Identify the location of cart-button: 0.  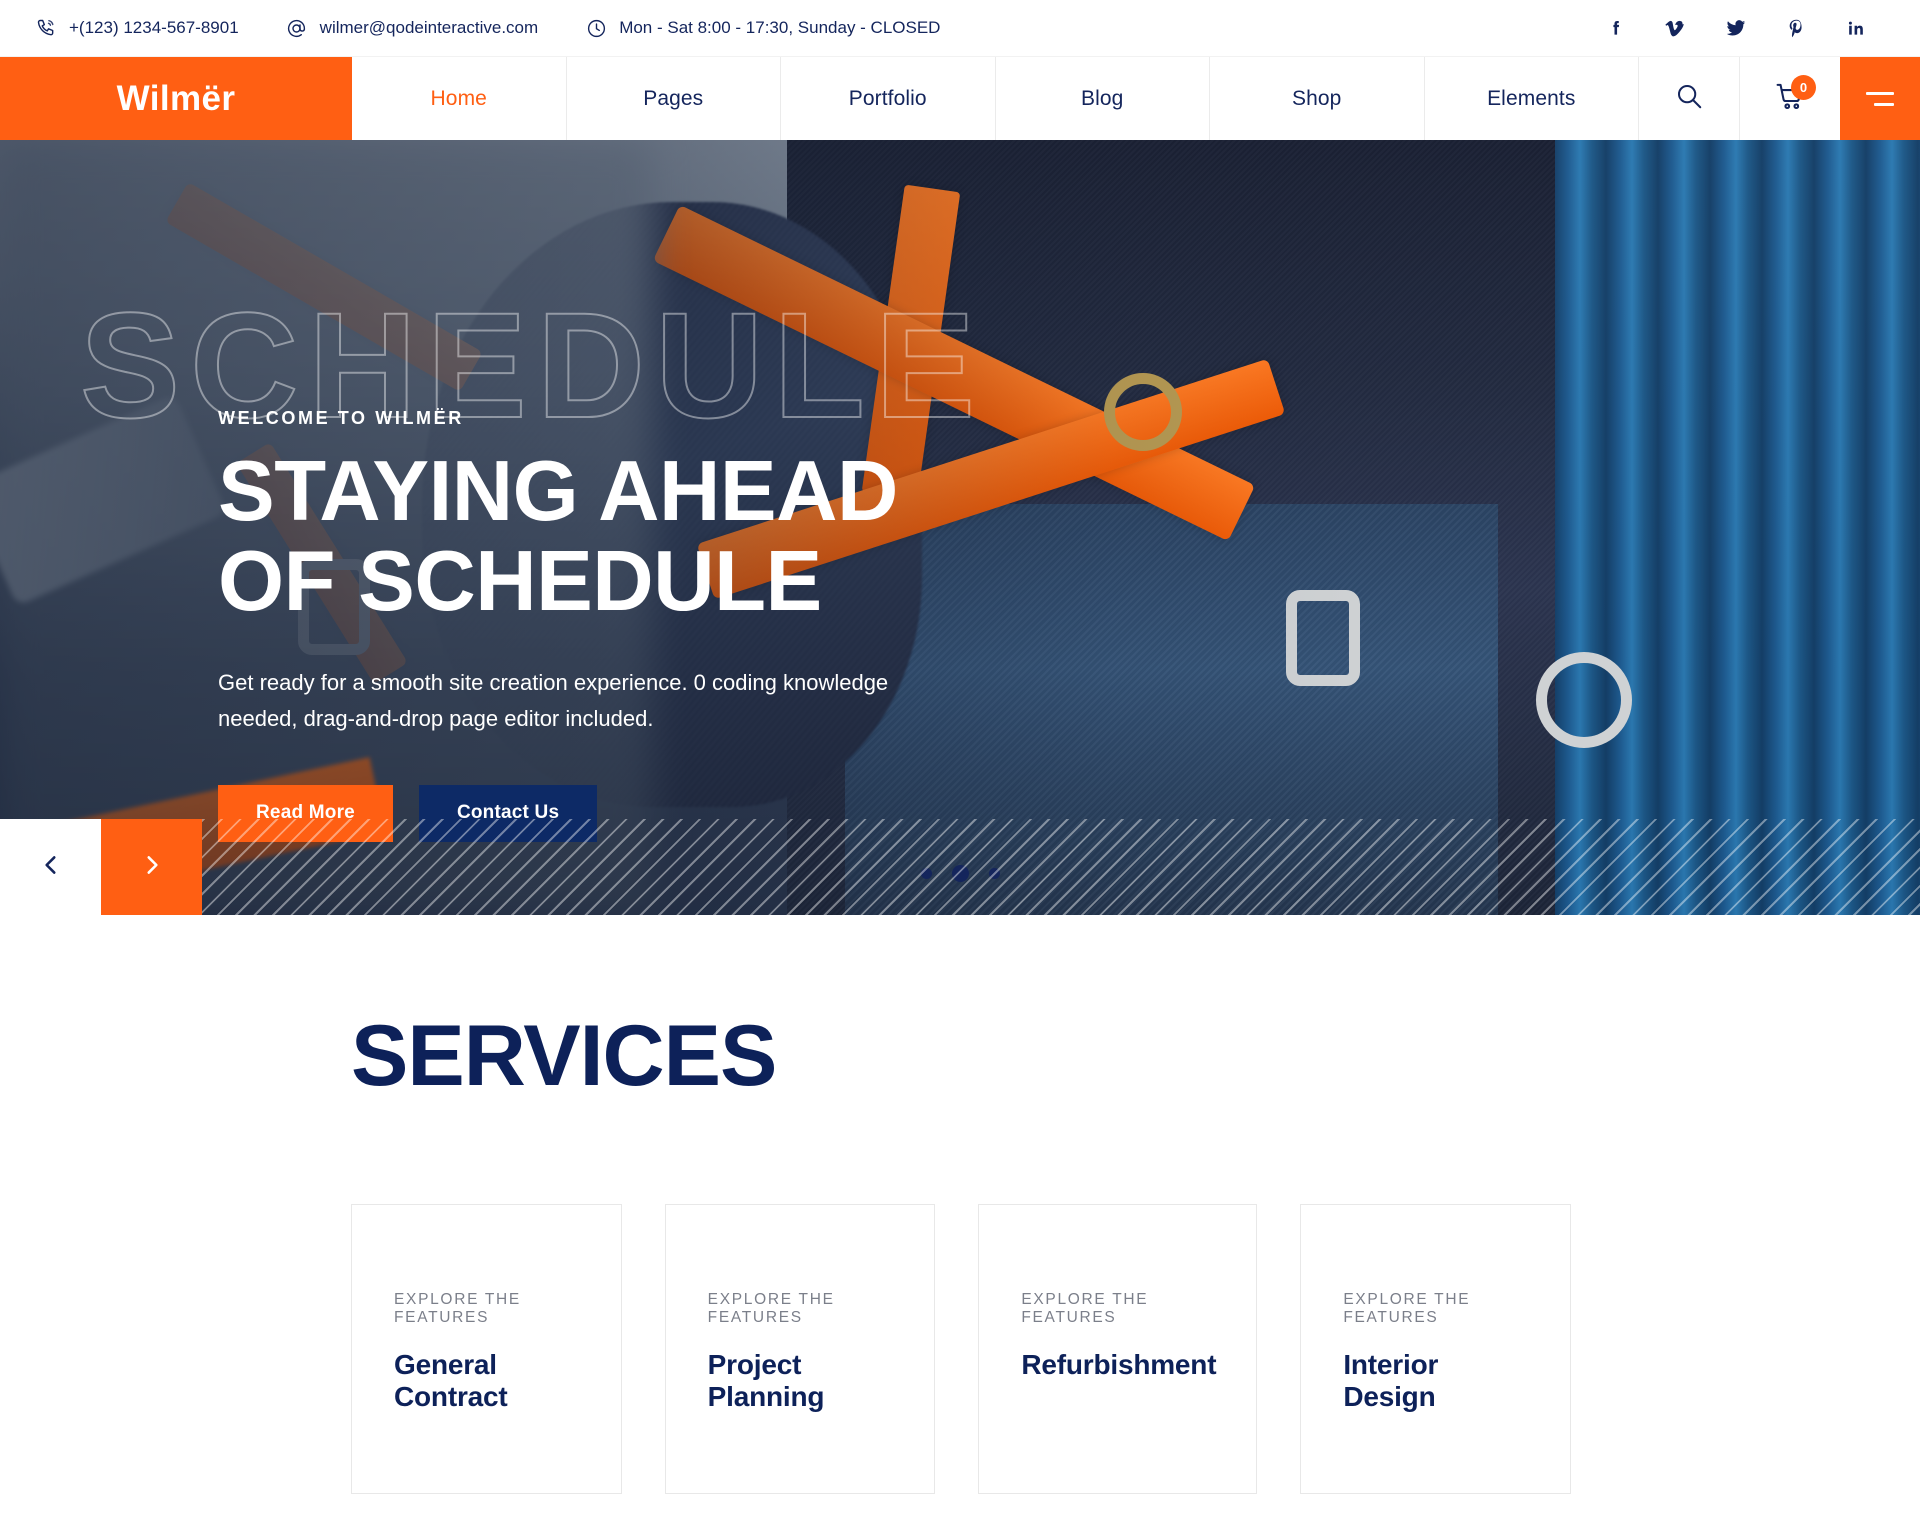
(1789, 98).